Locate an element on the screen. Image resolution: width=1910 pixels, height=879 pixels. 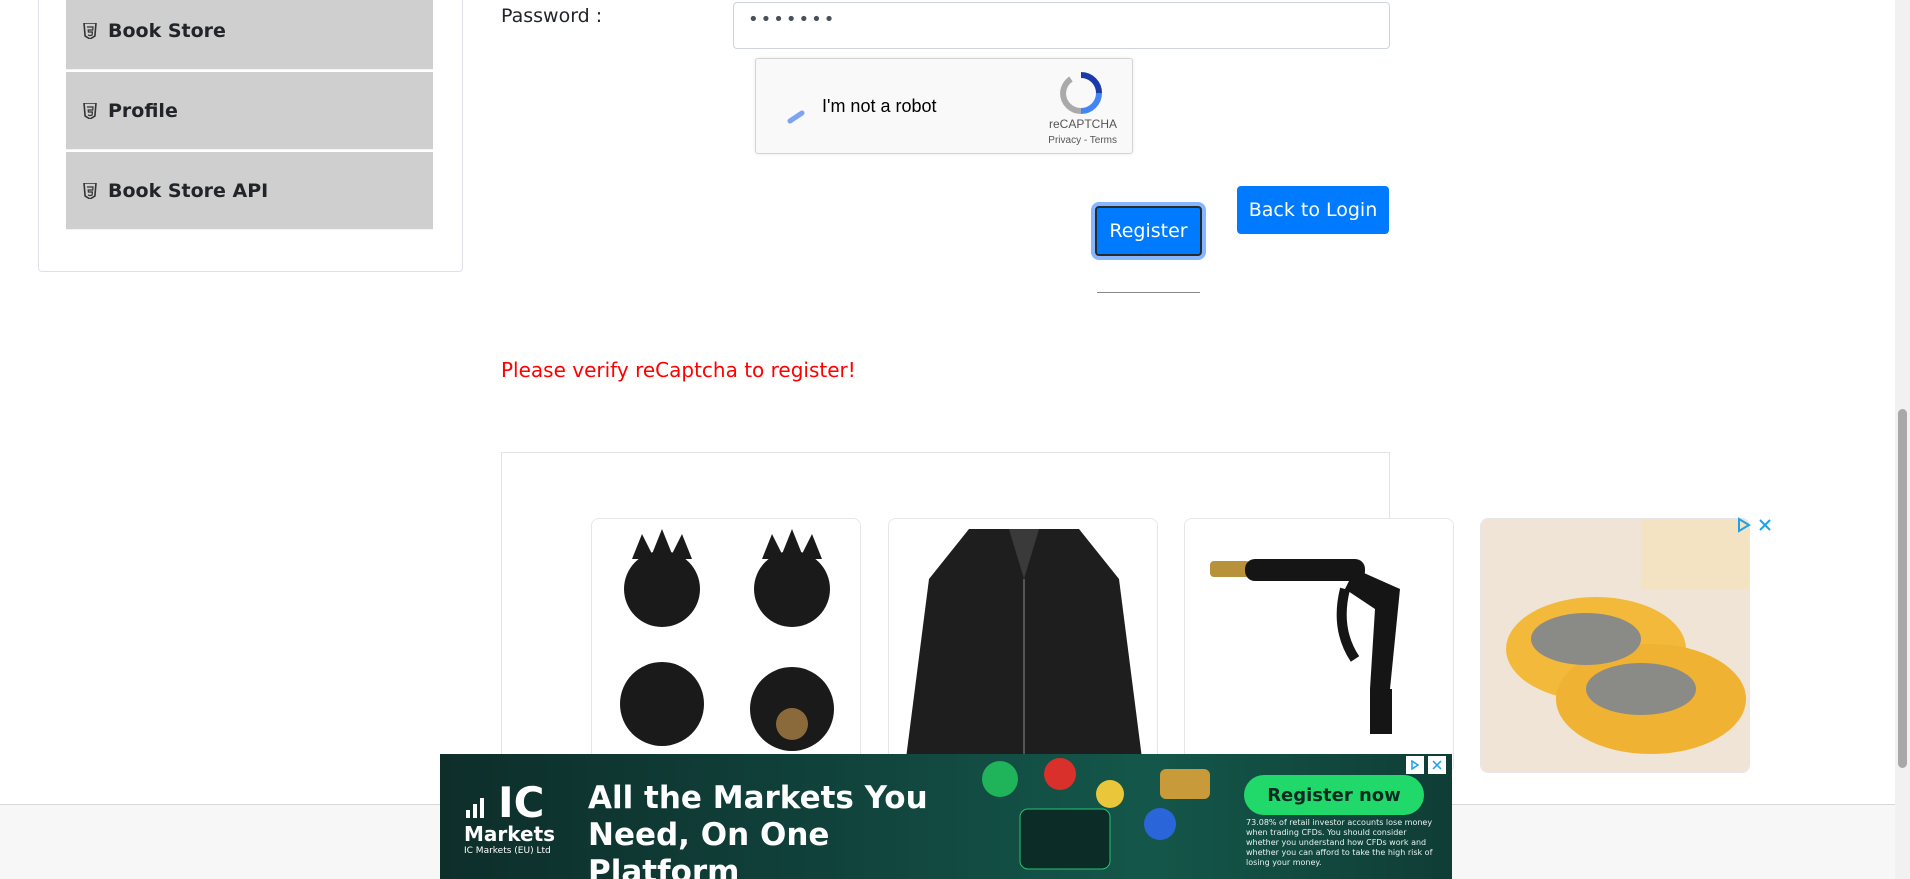
sidebar-item-profile: Profile is located at coordinates (249, 111).